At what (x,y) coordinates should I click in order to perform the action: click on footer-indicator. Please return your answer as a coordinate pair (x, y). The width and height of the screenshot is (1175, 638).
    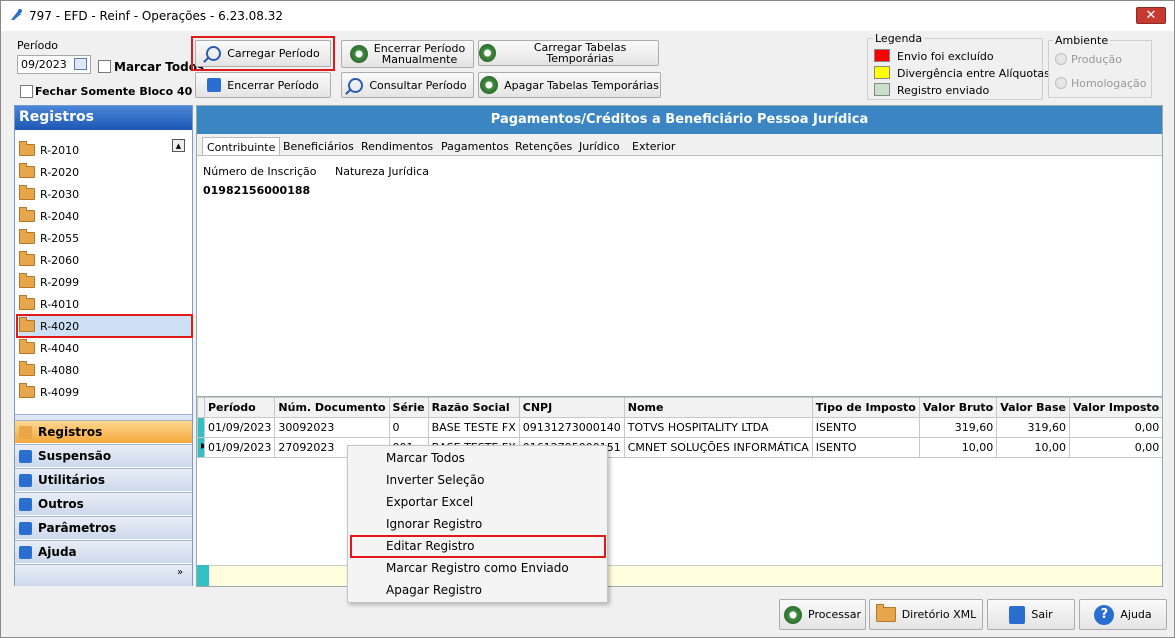
    Looking at the image, I should click on (203, 575).